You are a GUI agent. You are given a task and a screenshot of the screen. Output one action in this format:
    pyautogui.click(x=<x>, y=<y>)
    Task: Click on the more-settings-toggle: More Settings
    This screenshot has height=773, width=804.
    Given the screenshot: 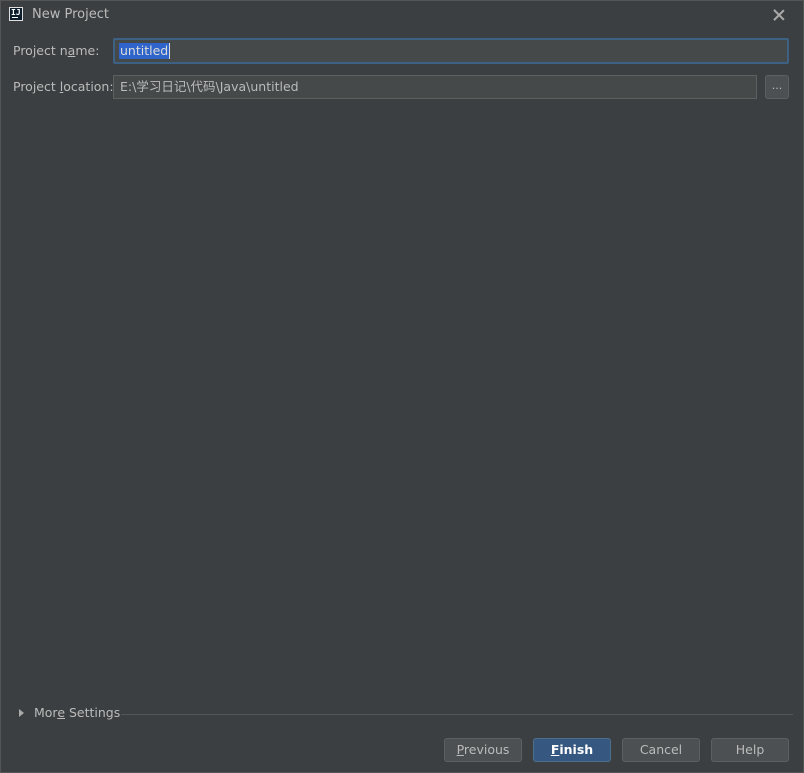 What is the action you would take?
    pyautogui.click(x=405, y=714)
    